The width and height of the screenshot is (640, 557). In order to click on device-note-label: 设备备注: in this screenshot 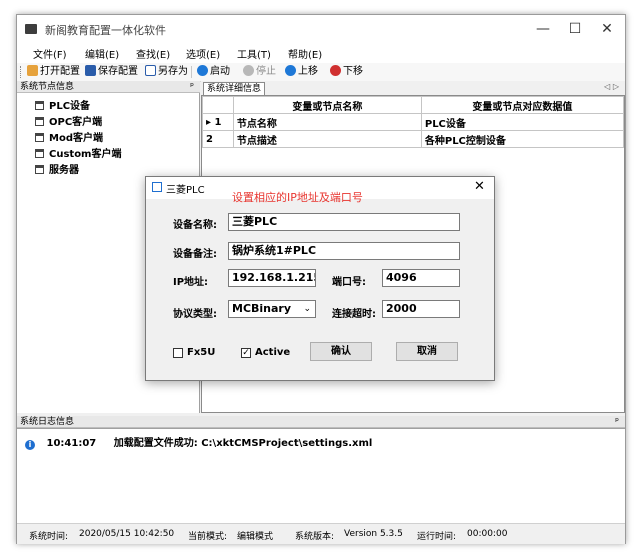, I will do `click(195, 254)`.